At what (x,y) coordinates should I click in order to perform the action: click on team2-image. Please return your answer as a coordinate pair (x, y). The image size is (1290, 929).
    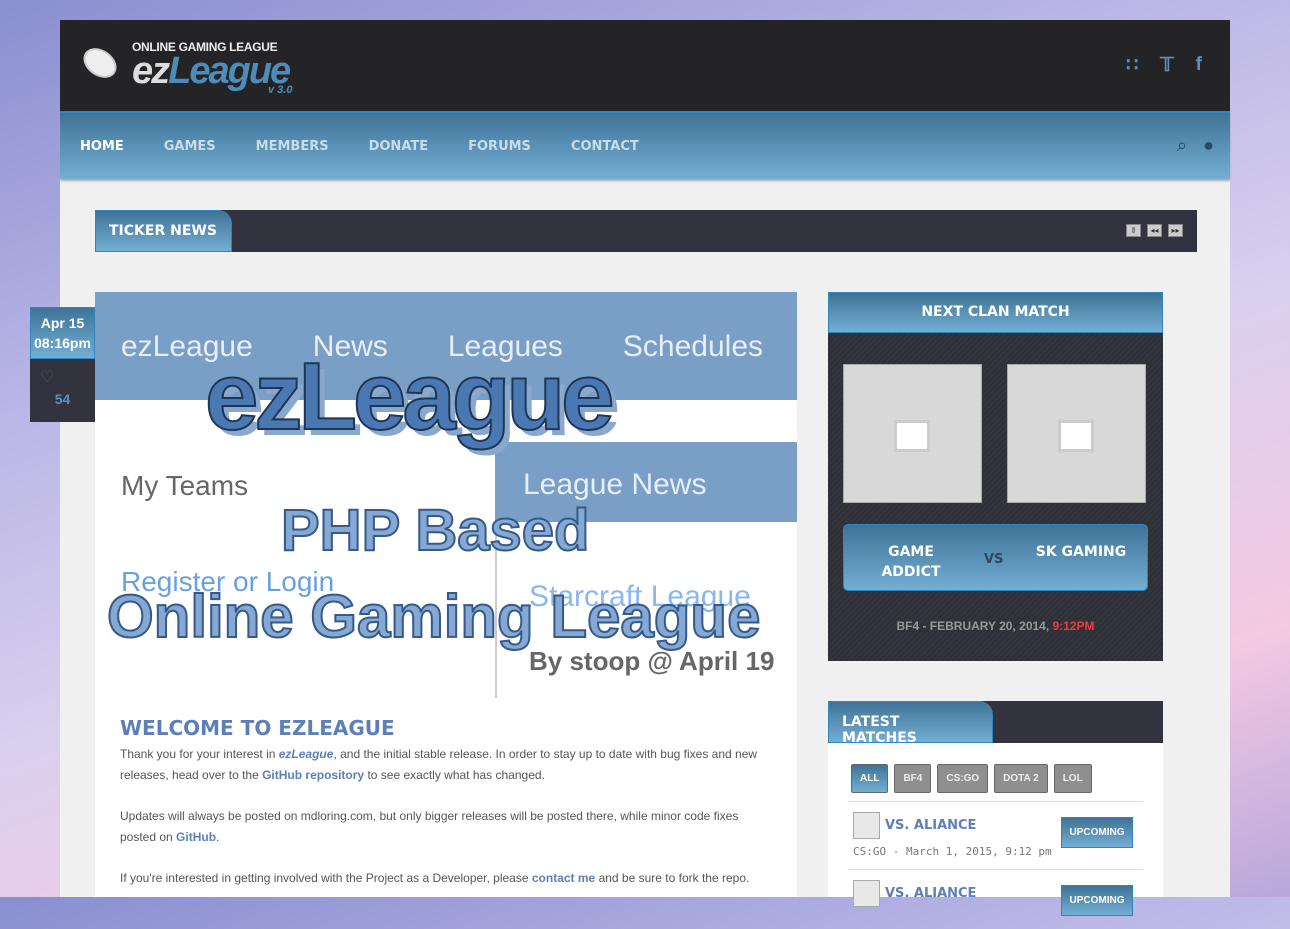
    Looking at the image, I should click on (1076, 433).